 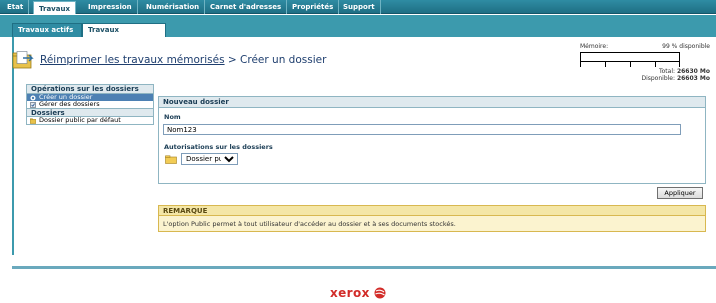 What do you see at coordinates (358, 31) in the screenshot?
I see `sub-nav: Travaux actifs Travaux enregistrés` at bounding box center [358, 31].